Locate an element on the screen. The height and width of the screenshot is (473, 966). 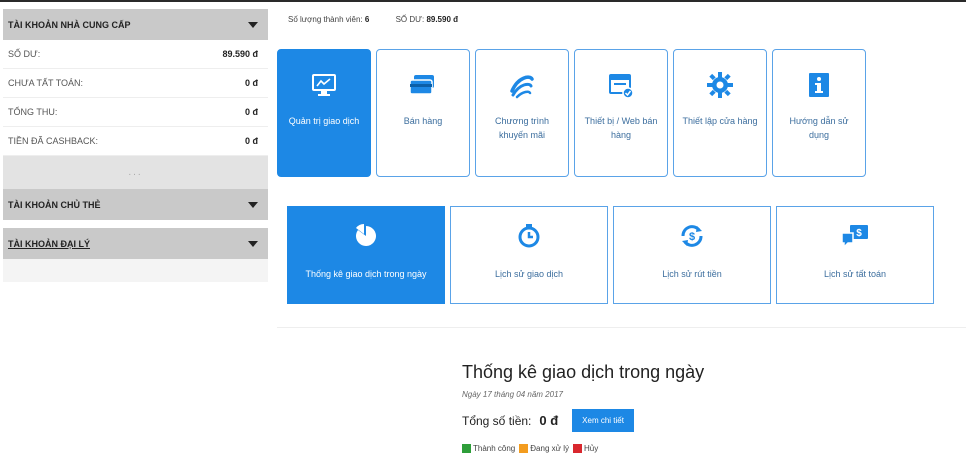
section-supplier-account-label: TÀI KHOẢN NHÀ CUNG CẤP is located at coordinates (69, 24).